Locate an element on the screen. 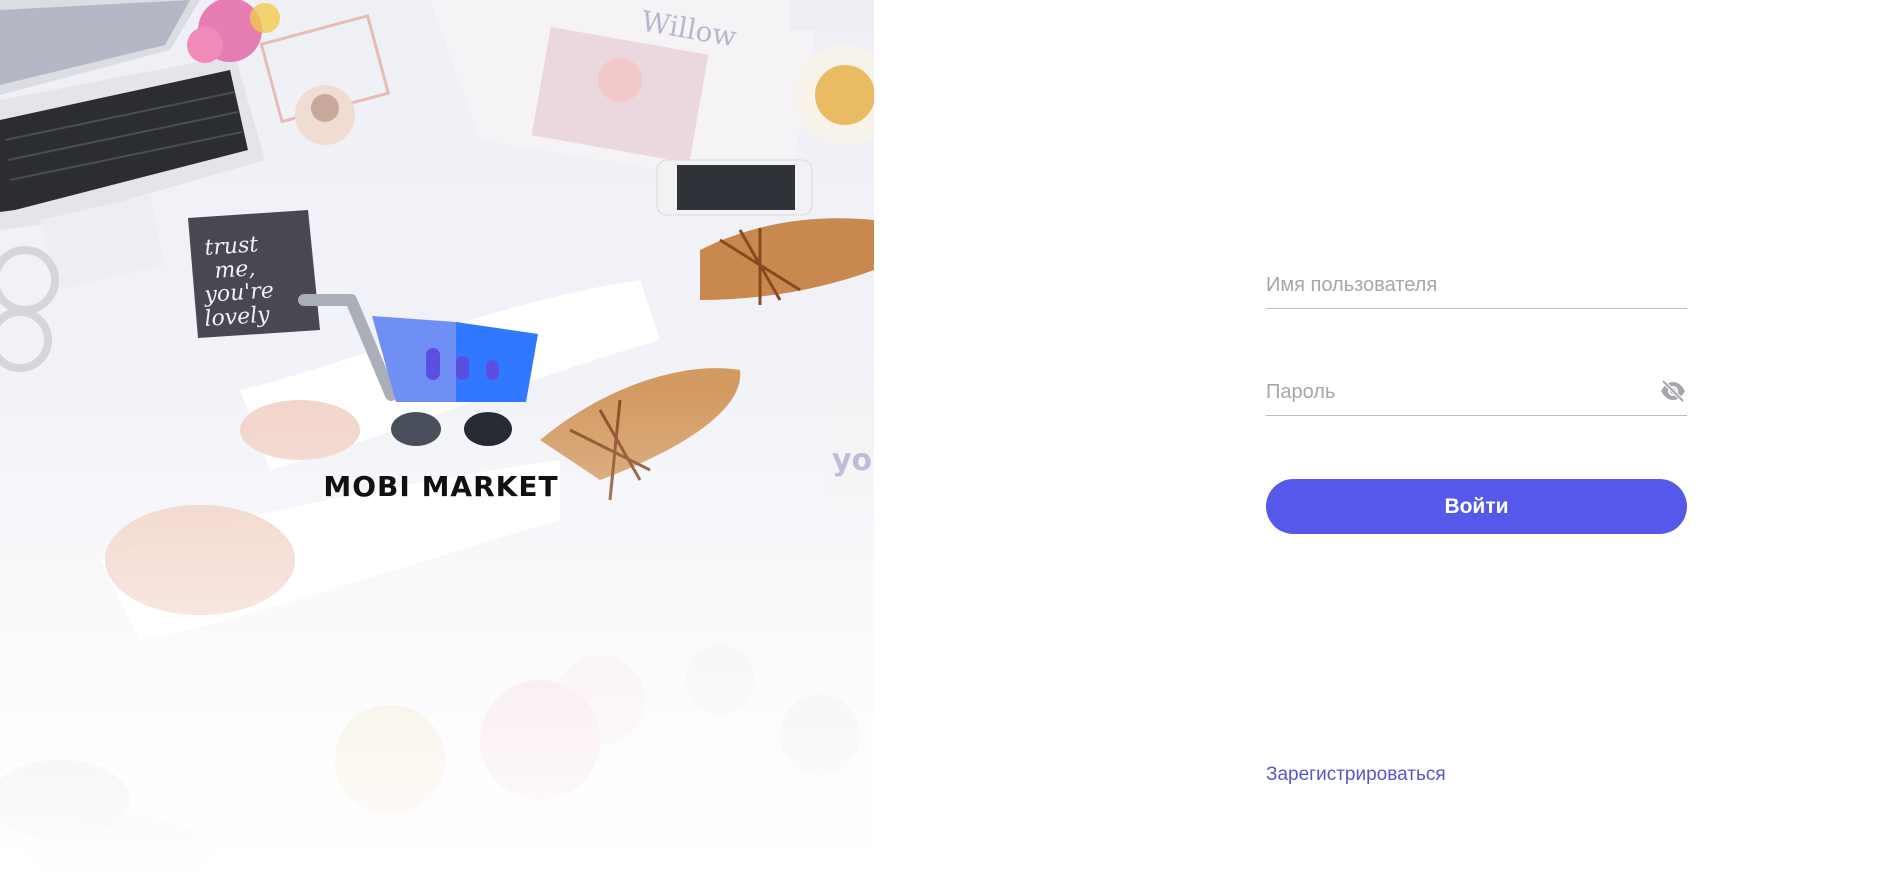 The image size is (1898, 888). password-field-wrapper is located at coordinates (1476, 392).